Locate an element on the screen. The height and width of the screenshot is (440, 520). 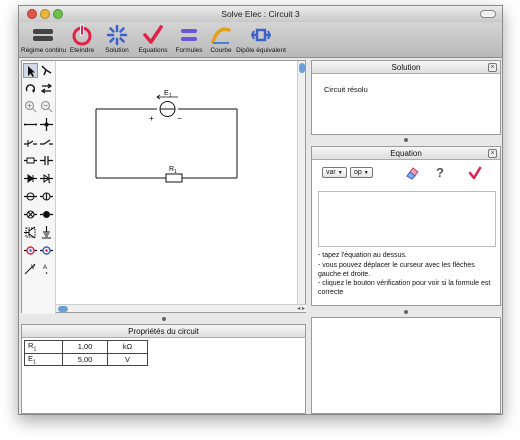
transistor-component-button is located at coordinates (30, 232).